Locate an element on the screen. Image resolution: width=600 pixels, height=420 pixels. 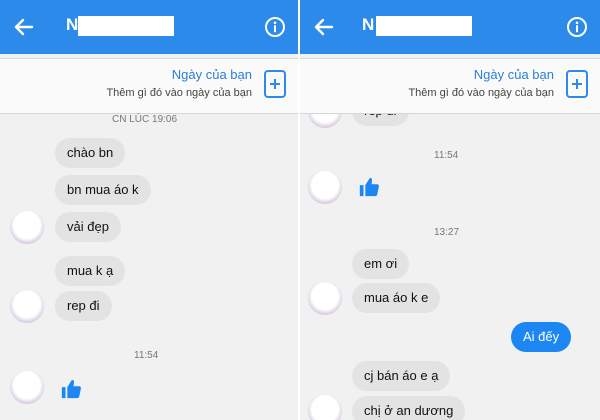
message-bubble: em ơi is located at coordinates (381, 264).